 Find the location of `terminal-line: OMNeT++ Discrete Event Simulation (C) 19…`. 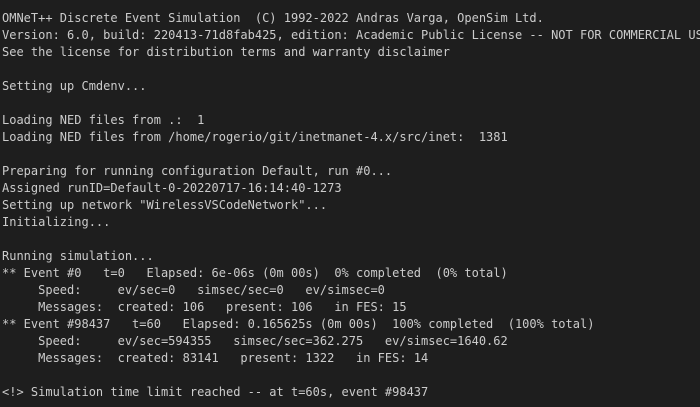

terminal-line: OMNeT++ Discrete Event Simulation (C) 19… is located at coordinates (273, 18).